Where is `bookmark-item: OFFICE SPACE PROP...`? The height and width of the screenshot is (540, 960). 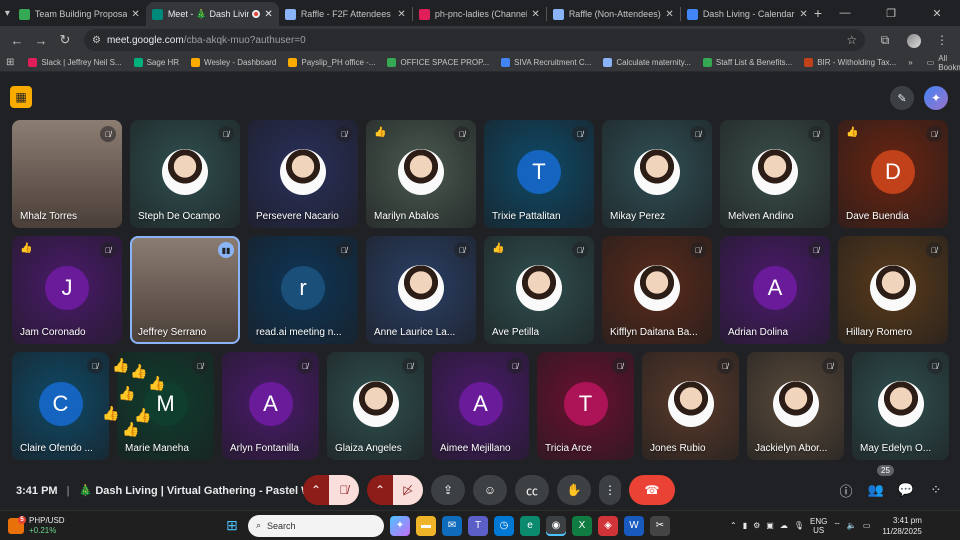 bookmark-item: OFFICE SPACE PROP... is located at coordinates (438, 62).